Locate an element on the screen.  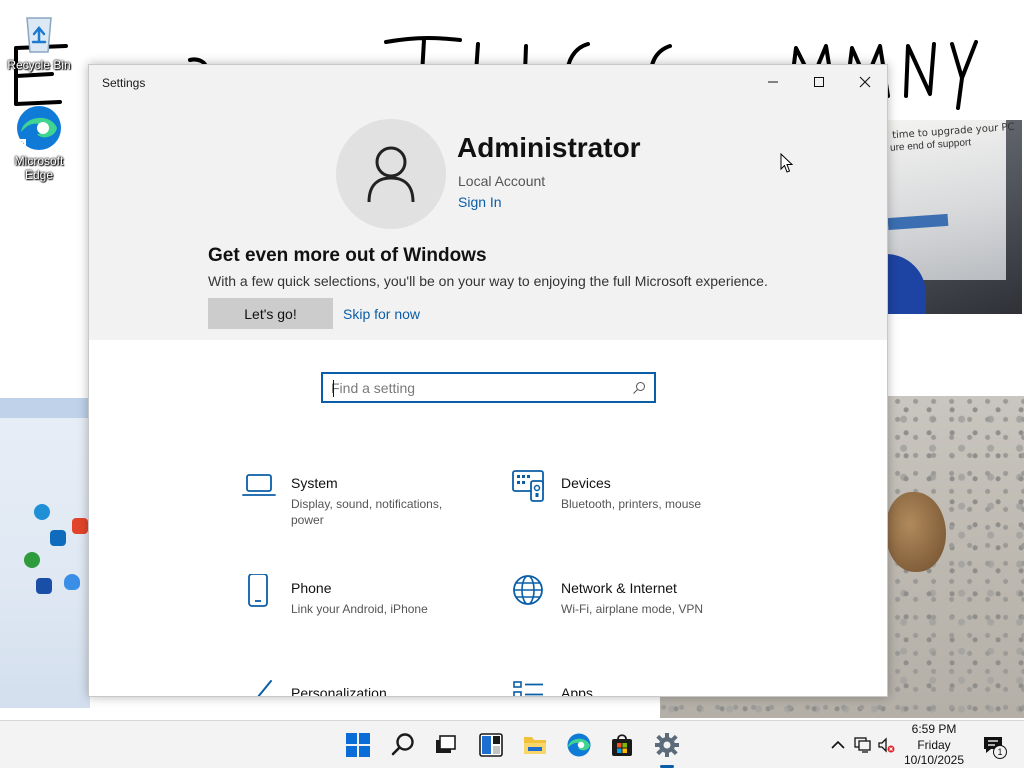
category-description: Link your Android, iPhone is located at coordinates (359, 609).